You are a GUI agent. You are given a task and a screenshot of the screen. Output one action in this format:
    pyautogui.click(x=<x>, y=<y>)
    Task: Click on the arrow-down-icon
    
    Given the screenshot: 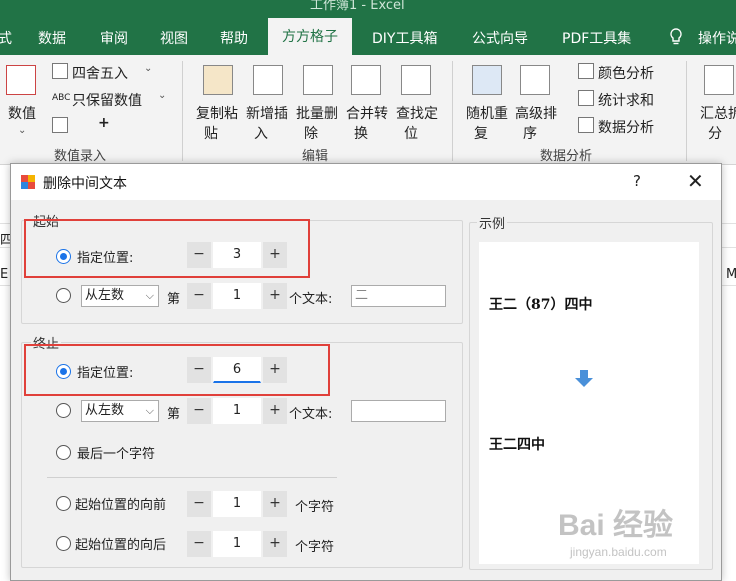 What is the action you would take?
    pyautogui.click(x=584, y=378)
    